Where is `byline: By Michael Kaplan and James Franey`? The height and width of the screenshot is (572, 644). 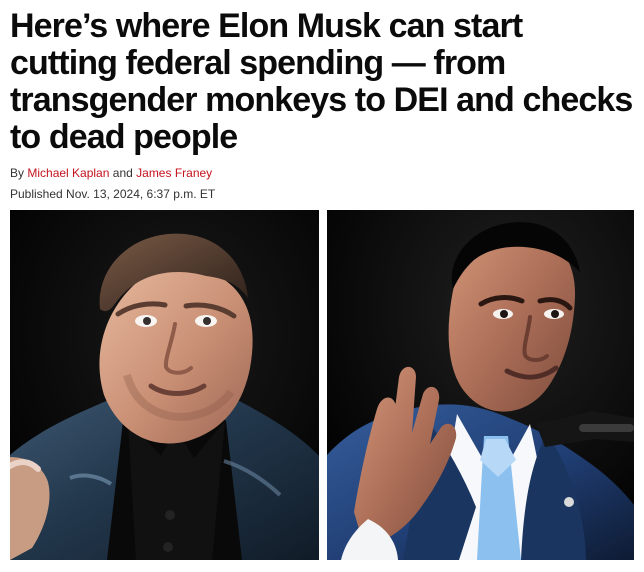 byline: By Michael Kaplan and James Franey is located at coordinates (111, 173).